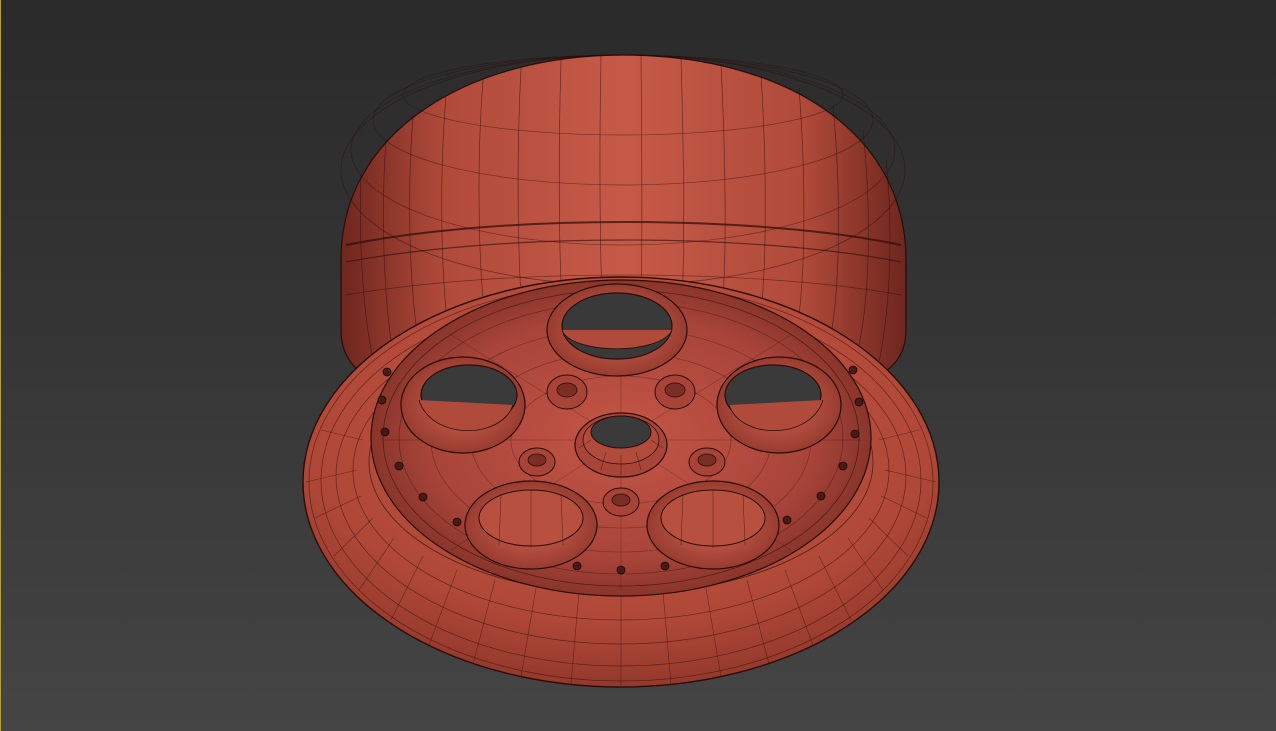  Describe the element at coordinates (617, 330) in the screenshot. I see `spoke-window-top` at that location.